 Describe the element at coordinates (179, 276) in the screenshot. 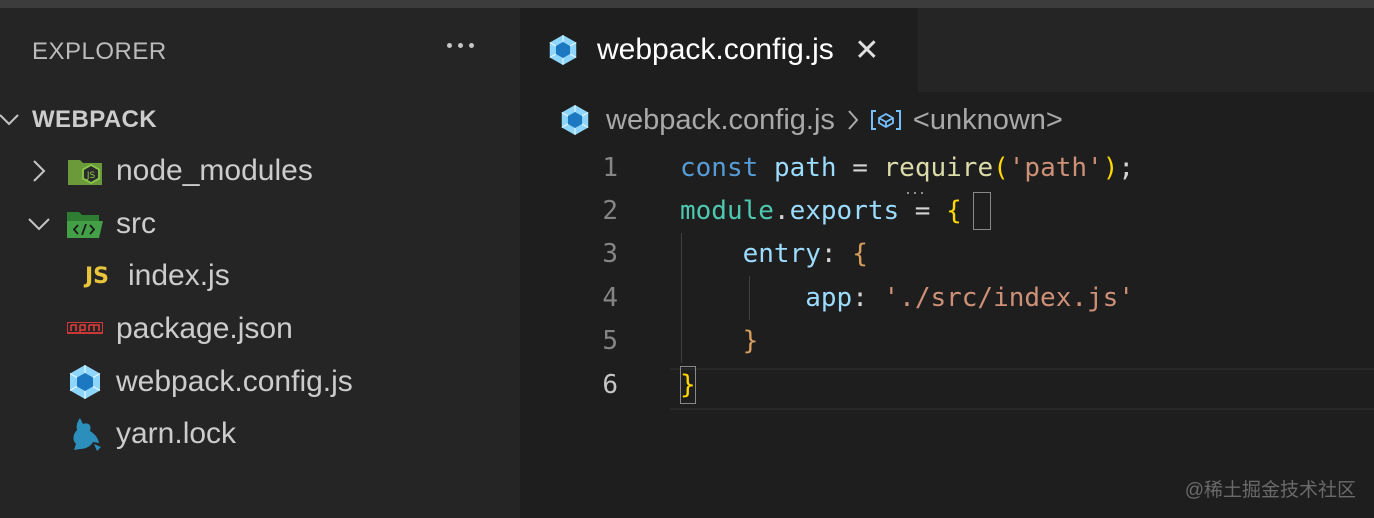

I see `tree-item-label: index.js` at that location.